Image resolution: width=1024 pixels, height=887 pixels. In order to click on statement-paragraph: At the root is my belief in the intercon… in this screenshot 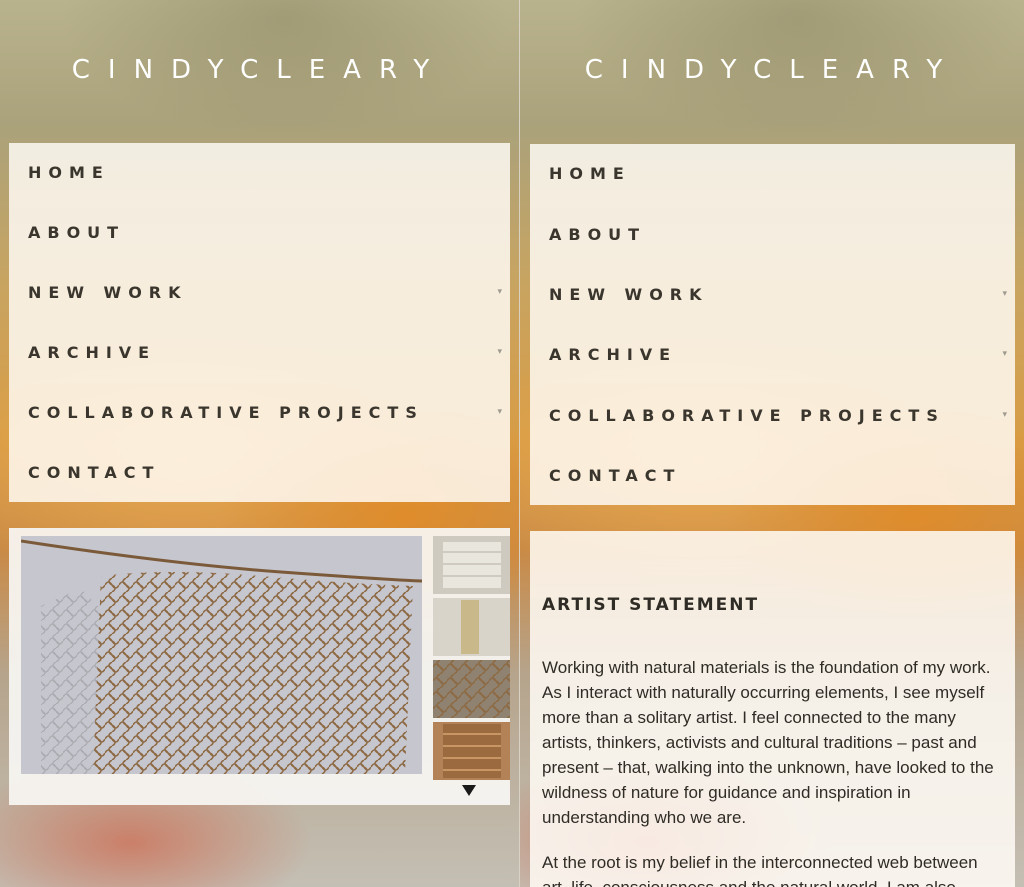, I will do `click(760, 870)`.